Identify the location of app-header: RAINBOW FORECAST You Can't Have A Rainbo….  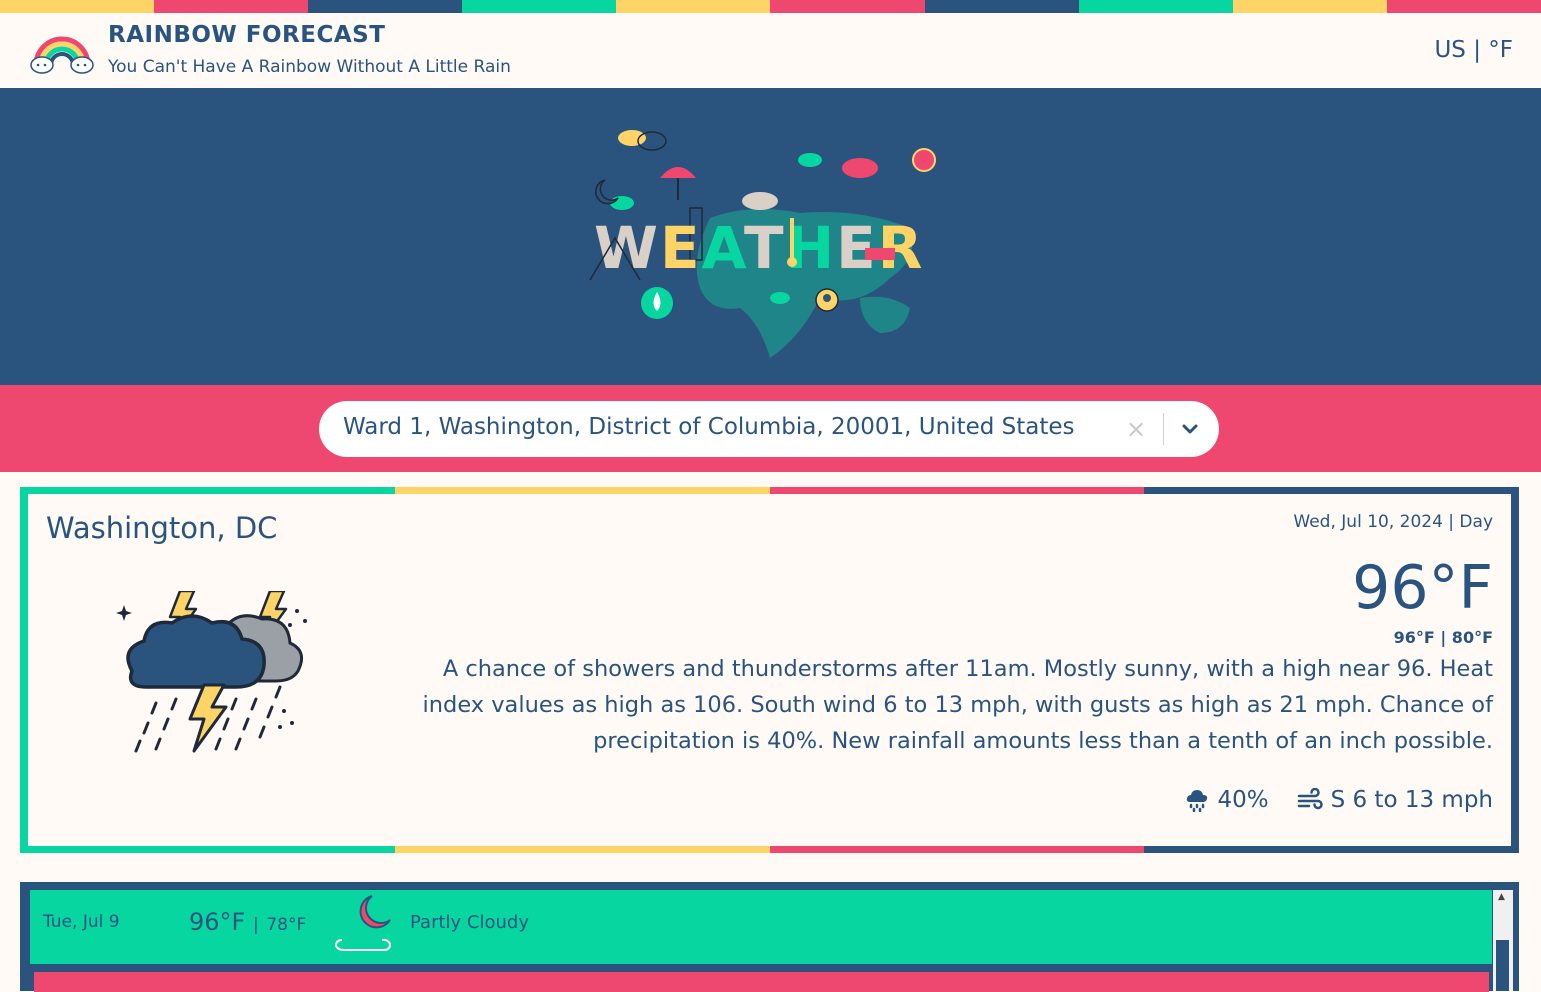
(770, 50).